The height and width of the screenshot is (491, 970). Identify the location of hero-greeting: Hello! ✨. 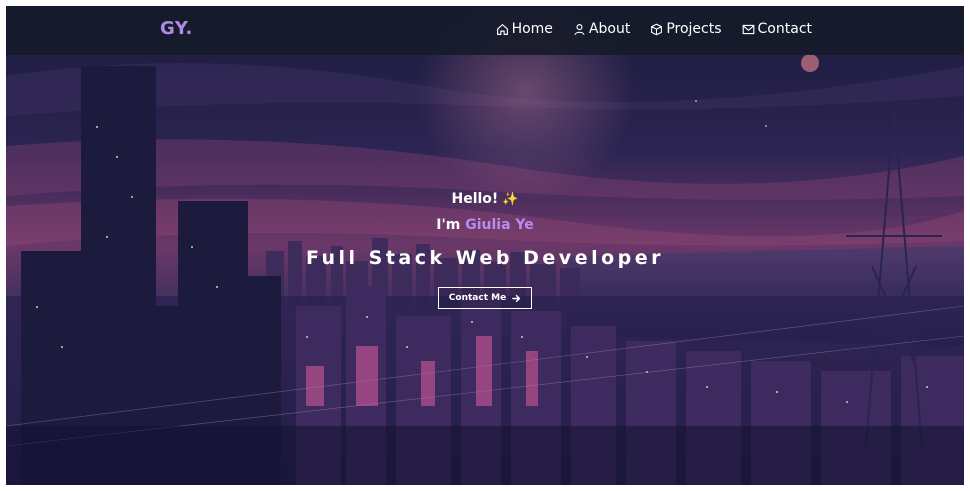
(485, 199).